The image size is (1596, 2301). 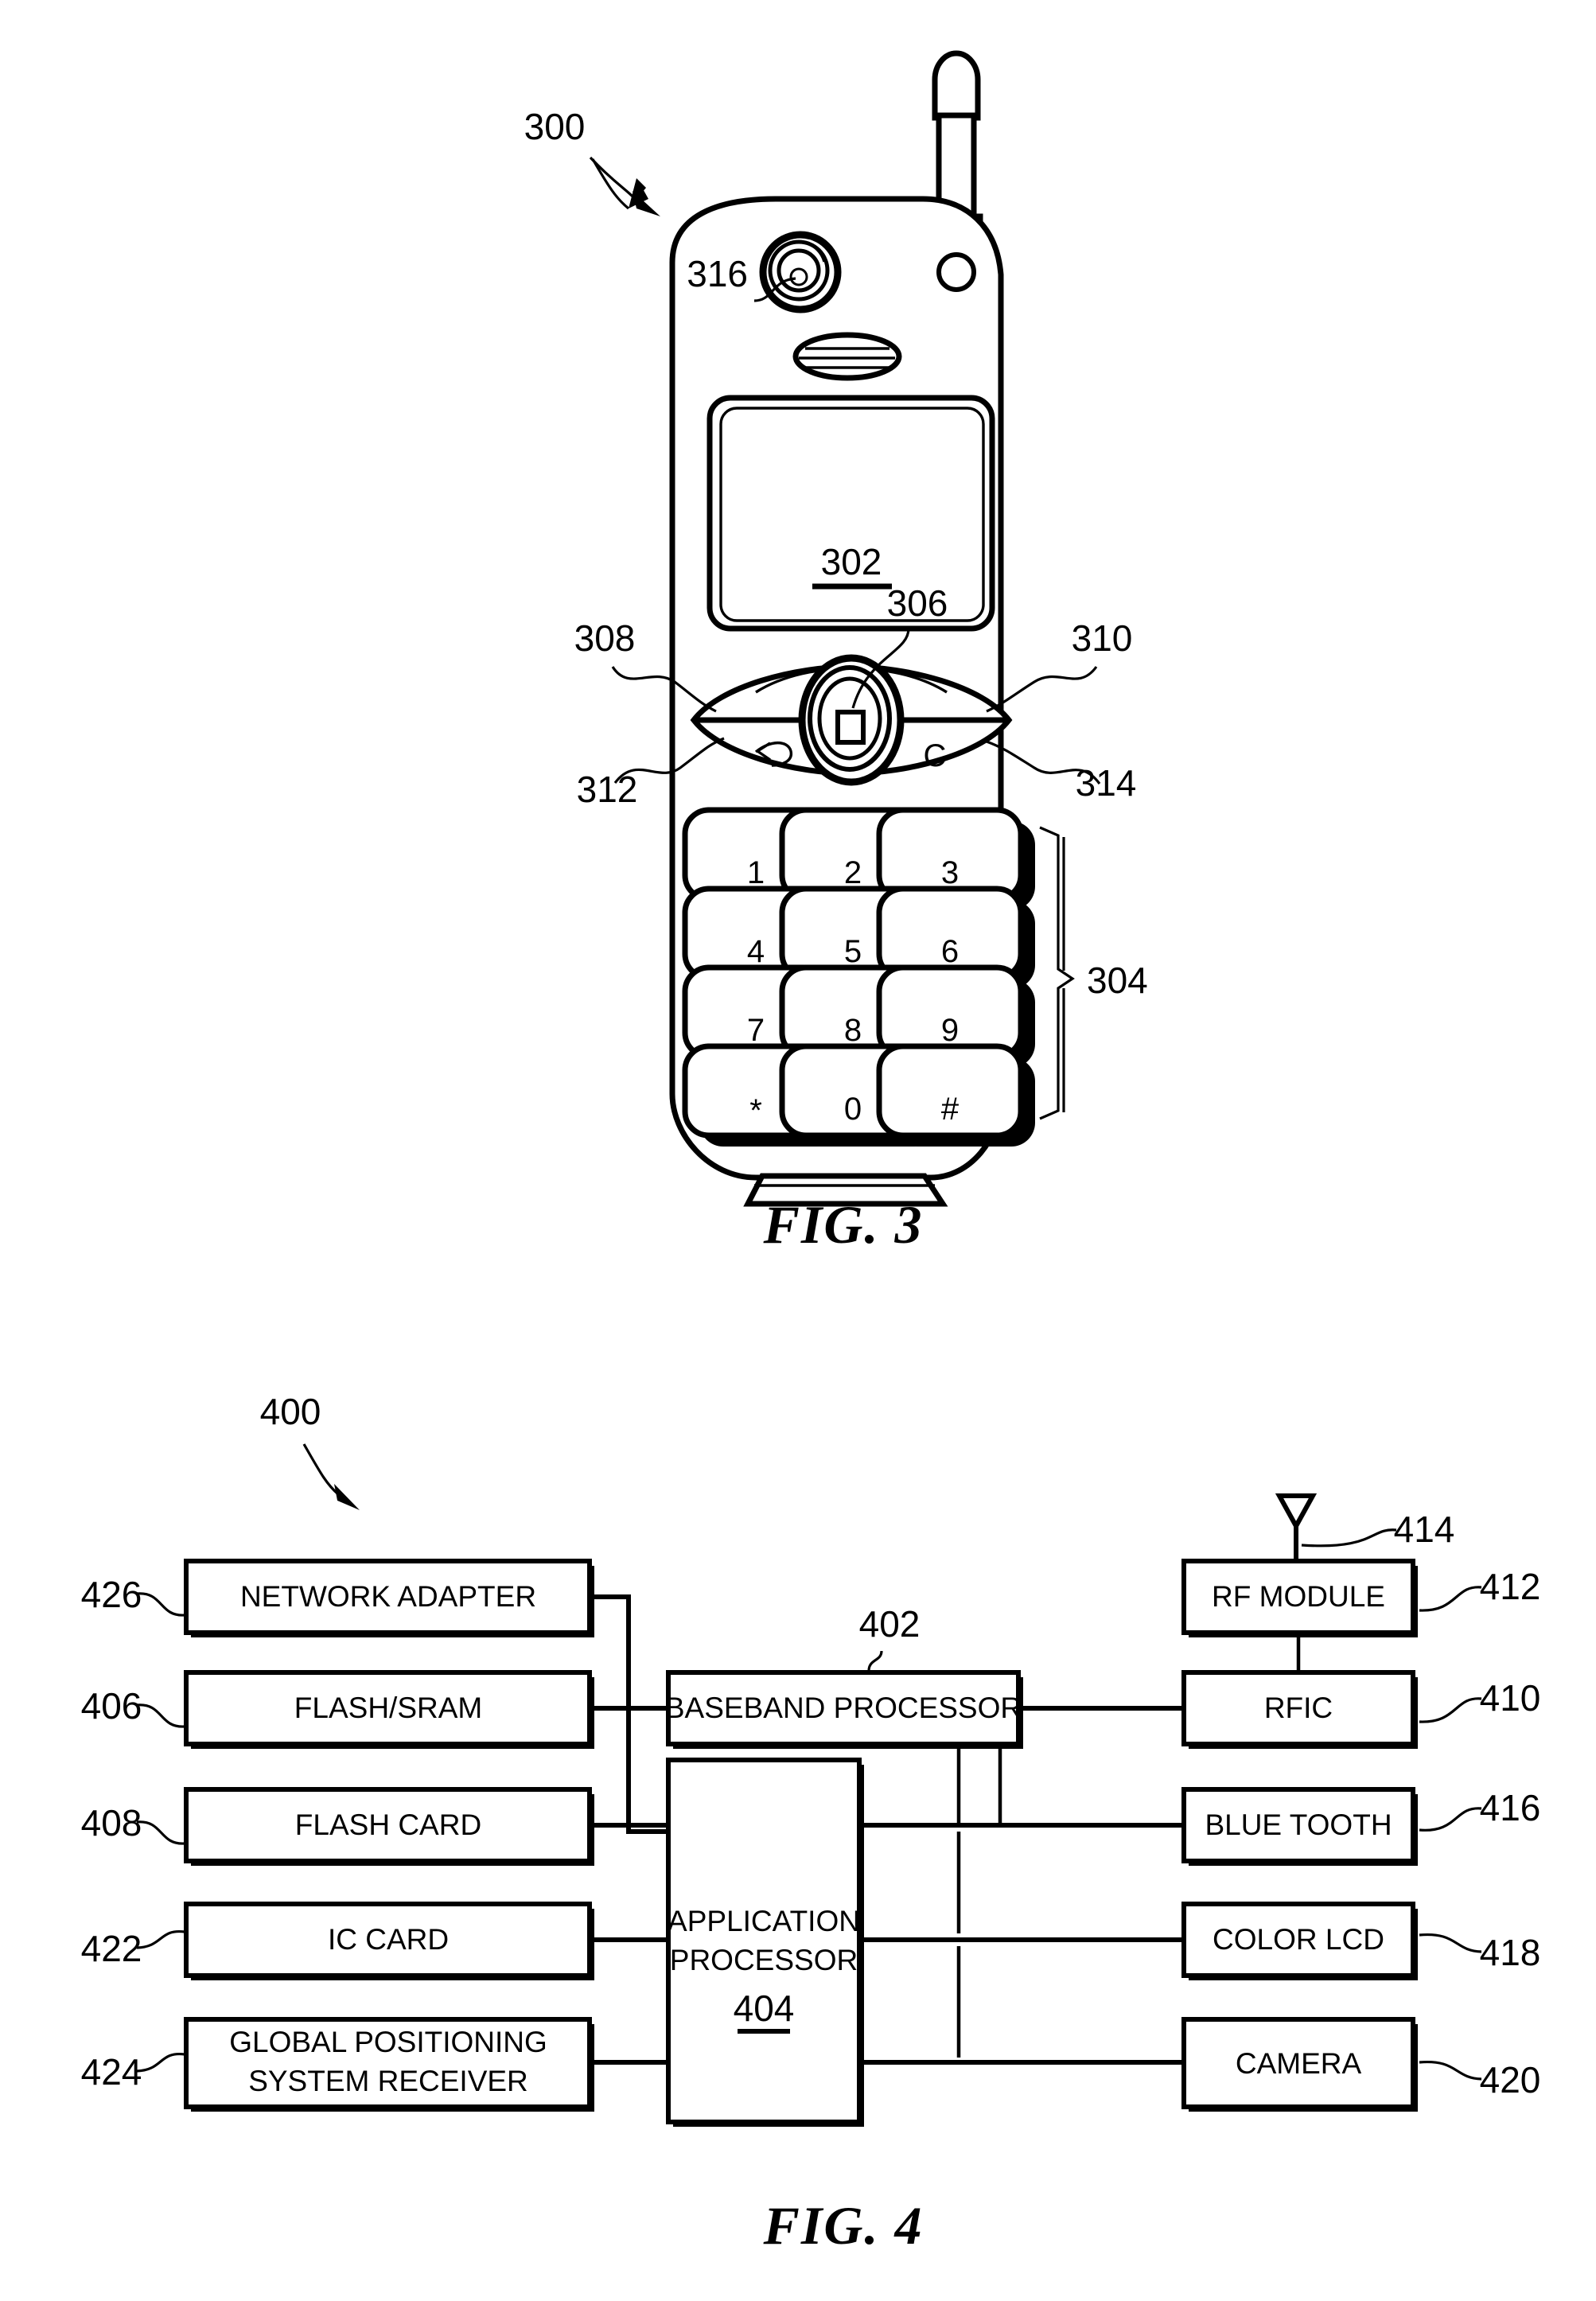 What do you see at coordinates (555, 126) in the screenshot?
I see `callout-300-label: 300` at bounding box center [555, 126].